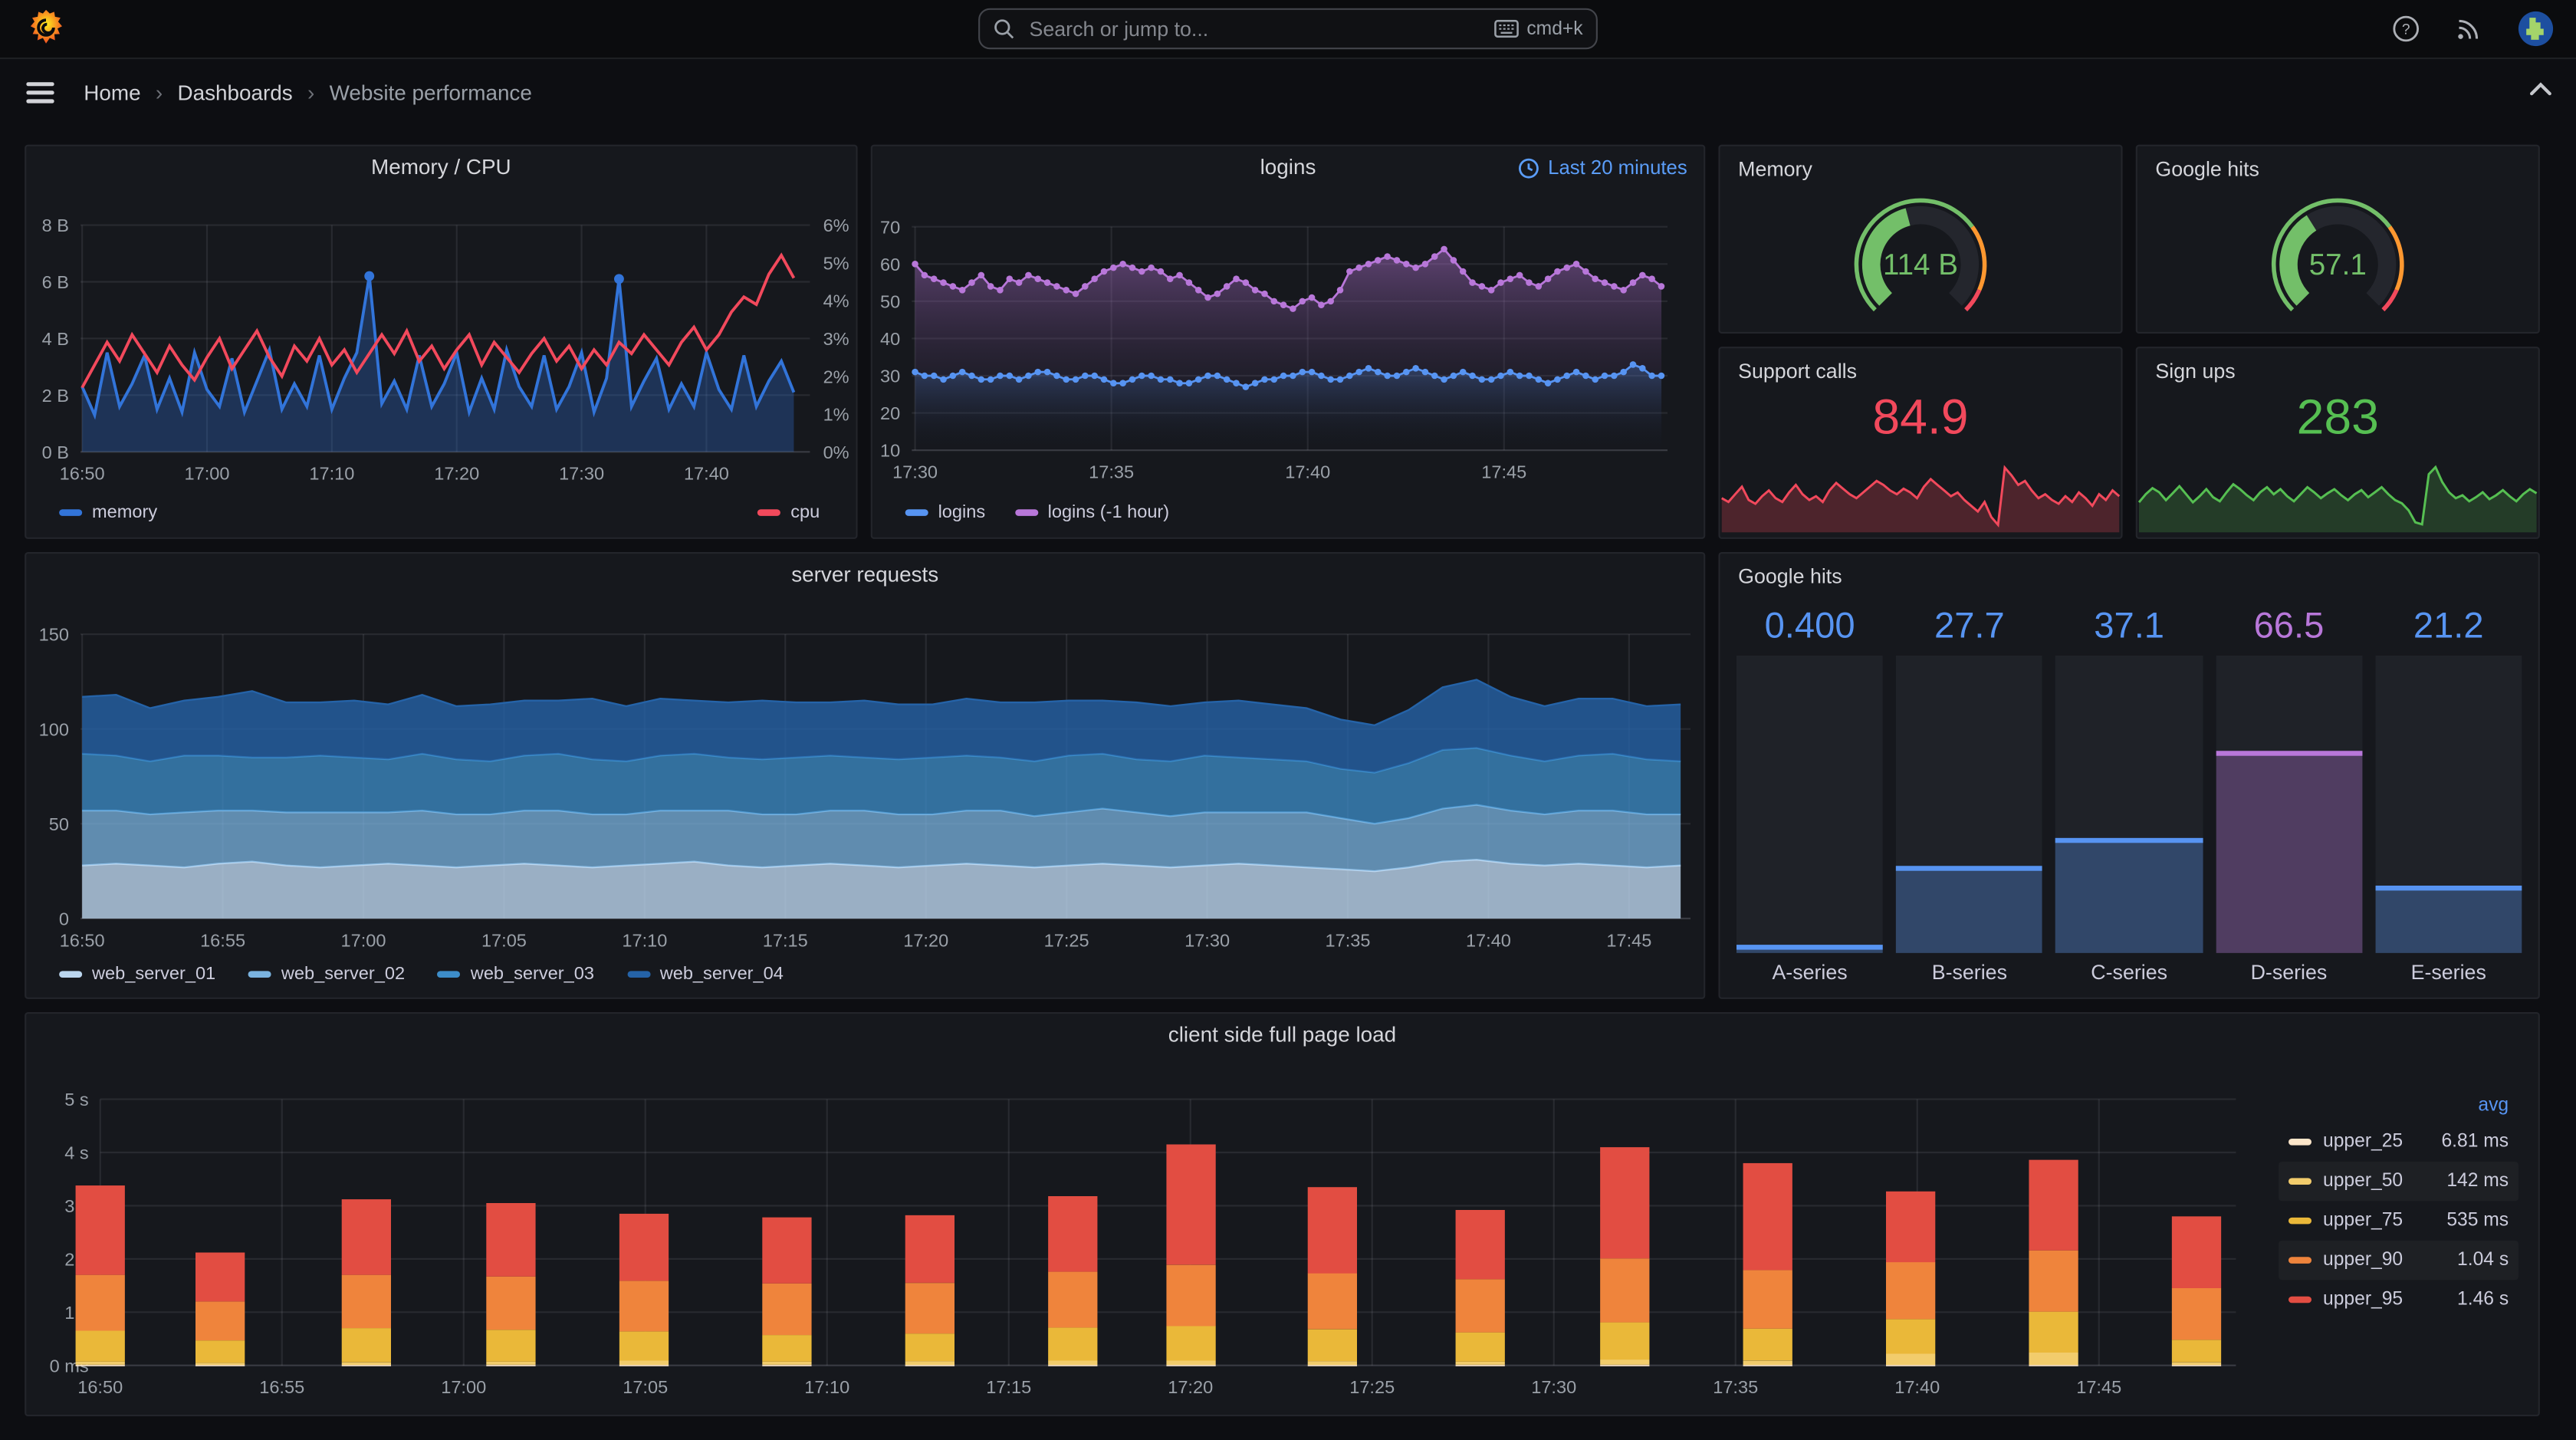  I want to click on grafana-logo-icon, so click(46, 29).